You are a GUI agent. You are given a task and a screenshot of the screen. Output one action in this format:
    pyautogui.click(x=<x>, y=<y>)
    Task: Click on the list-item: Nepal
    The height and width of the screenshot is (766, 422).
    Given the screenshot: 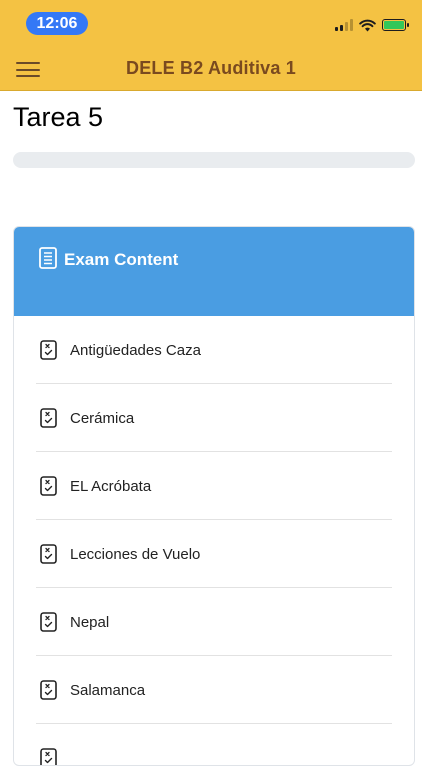 What is the action you would take?
    pyautogui.click(x=214, y=622)
    